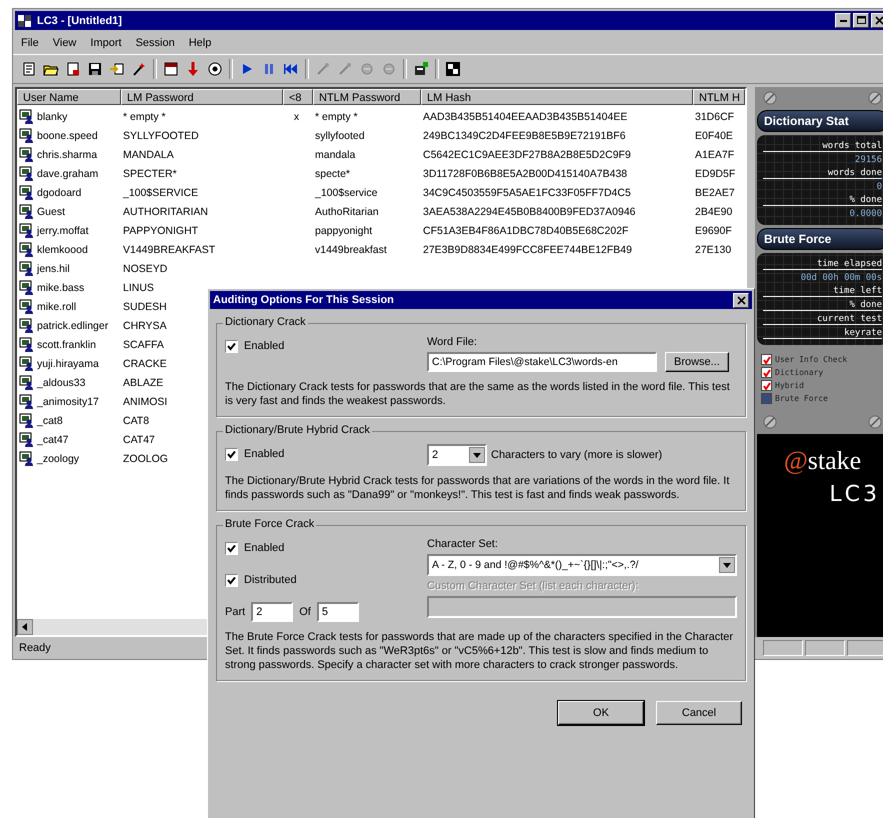 Image resolution: width=883 pixels, height=818 pixels. What do you see at coordinates (143, 382) in the screenshot?
I see `table-cell: ABLAZE` at bounding box center [143, 382].